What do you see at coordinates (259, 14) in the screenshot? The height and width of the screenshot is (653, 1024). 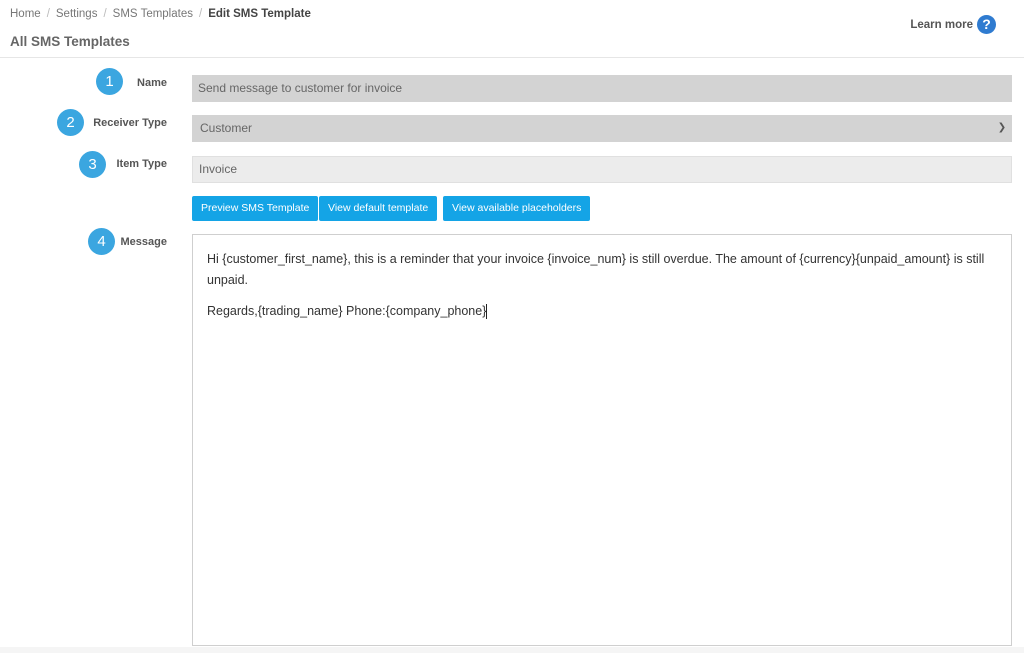 I see `breadcrumb-current: Edit SMS Template` at bounding box center [259, 14].